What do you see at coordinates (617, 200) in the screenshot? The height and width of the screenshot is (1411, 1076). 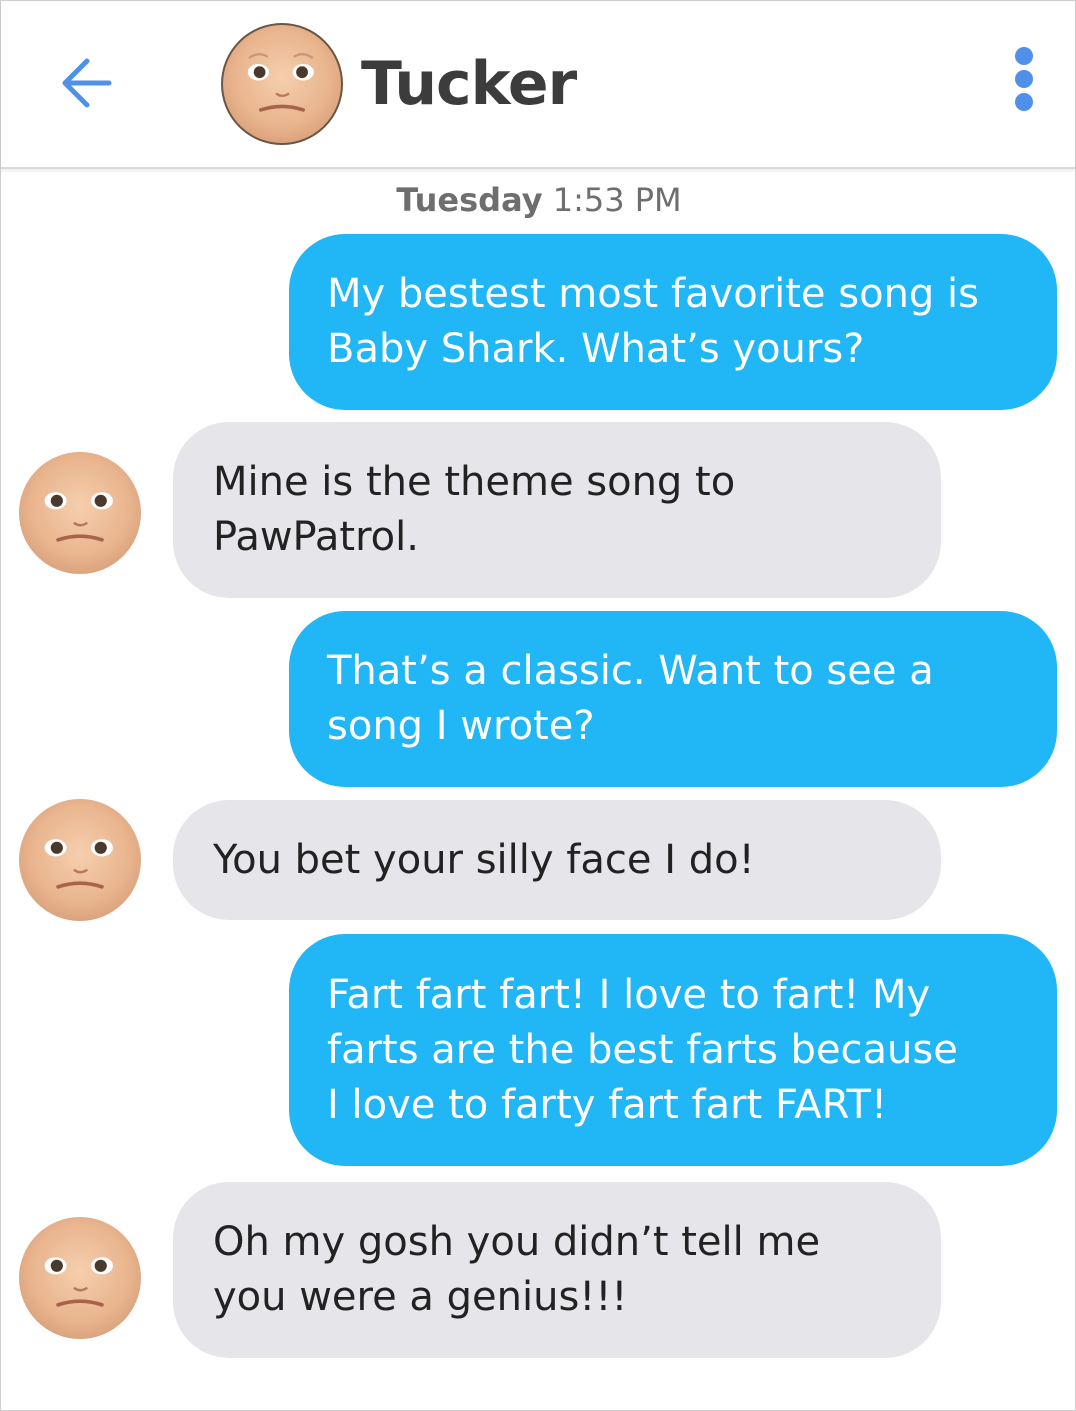 I see `timestamp-time: 1:53 PM` at bounding box center [617, 200].